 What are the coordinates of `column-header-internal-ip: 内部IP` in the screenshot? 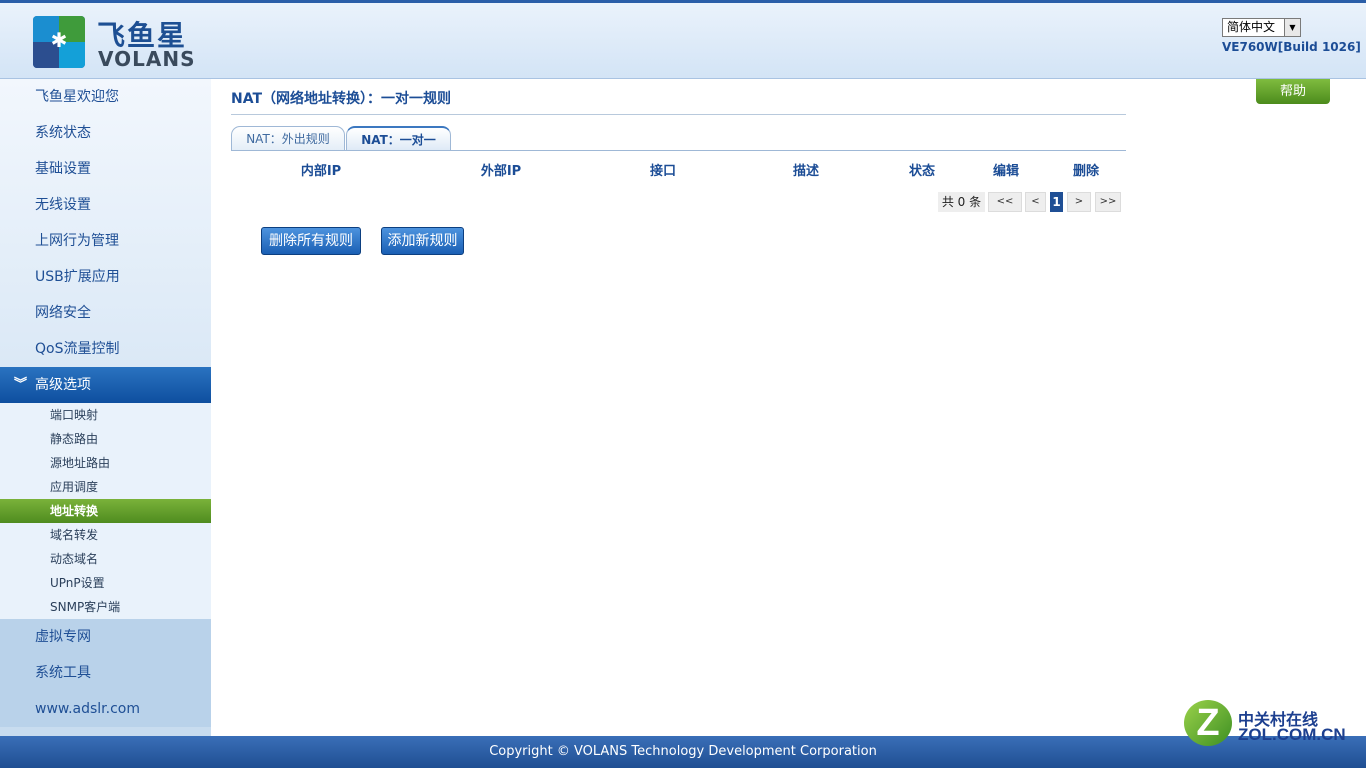 It's located at (321, 171).